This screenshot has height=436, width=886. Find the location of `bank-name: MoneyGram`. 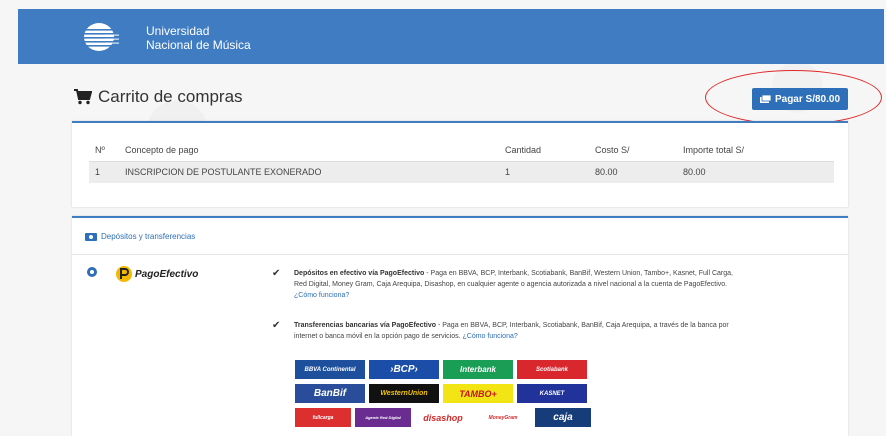

bank-name: MoneyGram is located at coordinates (503, 417).